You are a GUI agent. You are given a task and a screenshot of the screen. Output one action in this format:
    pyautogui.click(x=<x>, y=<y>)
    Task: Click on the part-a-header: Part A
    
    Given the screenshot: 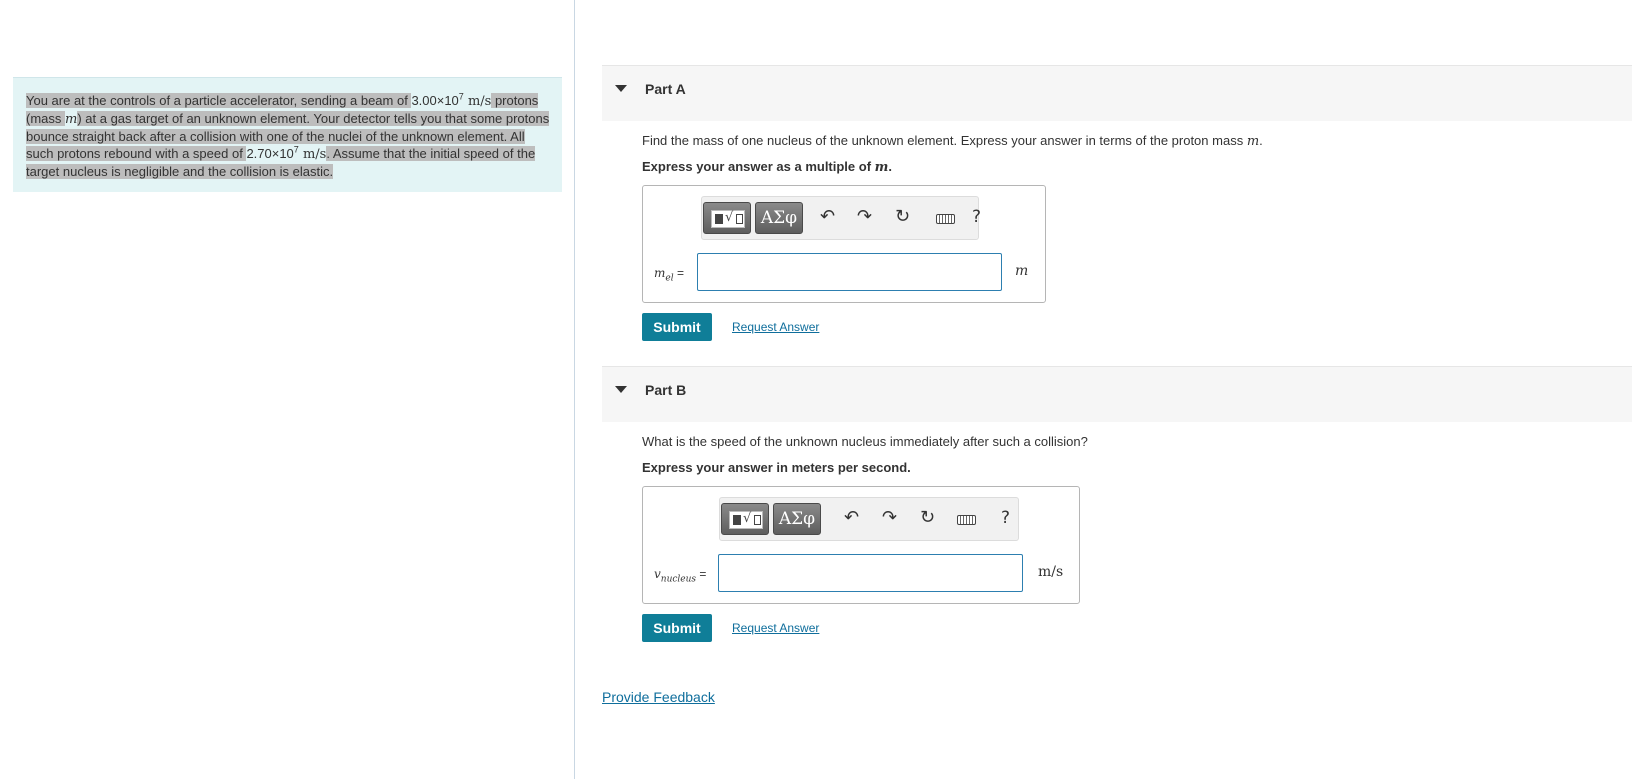 What is the action you would take?
    pyautogui.click(x=1117, y=93)
    